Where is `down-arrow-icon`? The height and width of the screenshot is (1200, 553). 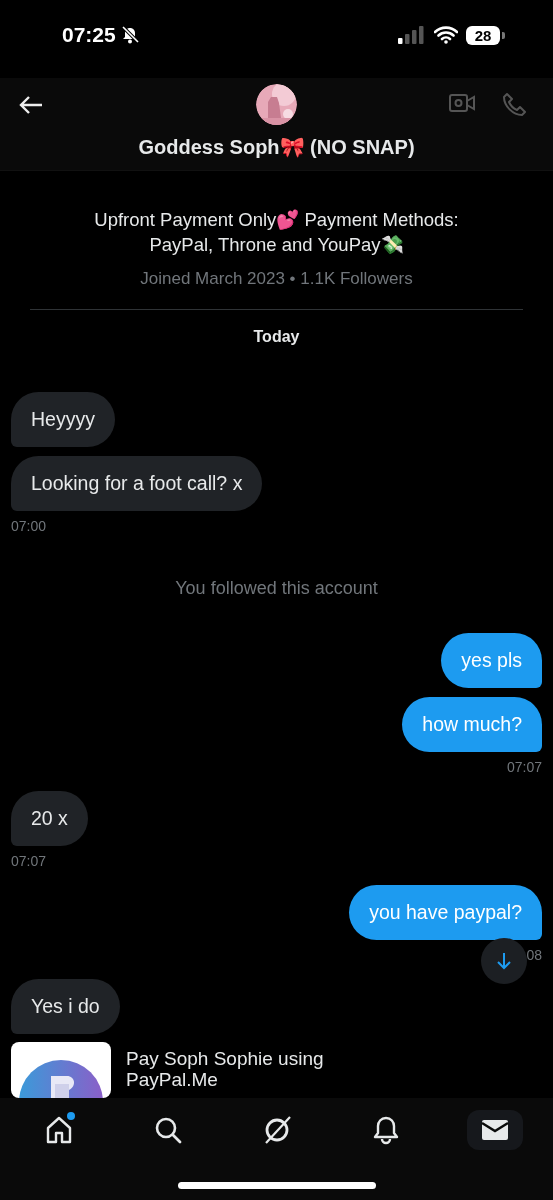 down-arrow-icon is located at coordinates (504, 961).